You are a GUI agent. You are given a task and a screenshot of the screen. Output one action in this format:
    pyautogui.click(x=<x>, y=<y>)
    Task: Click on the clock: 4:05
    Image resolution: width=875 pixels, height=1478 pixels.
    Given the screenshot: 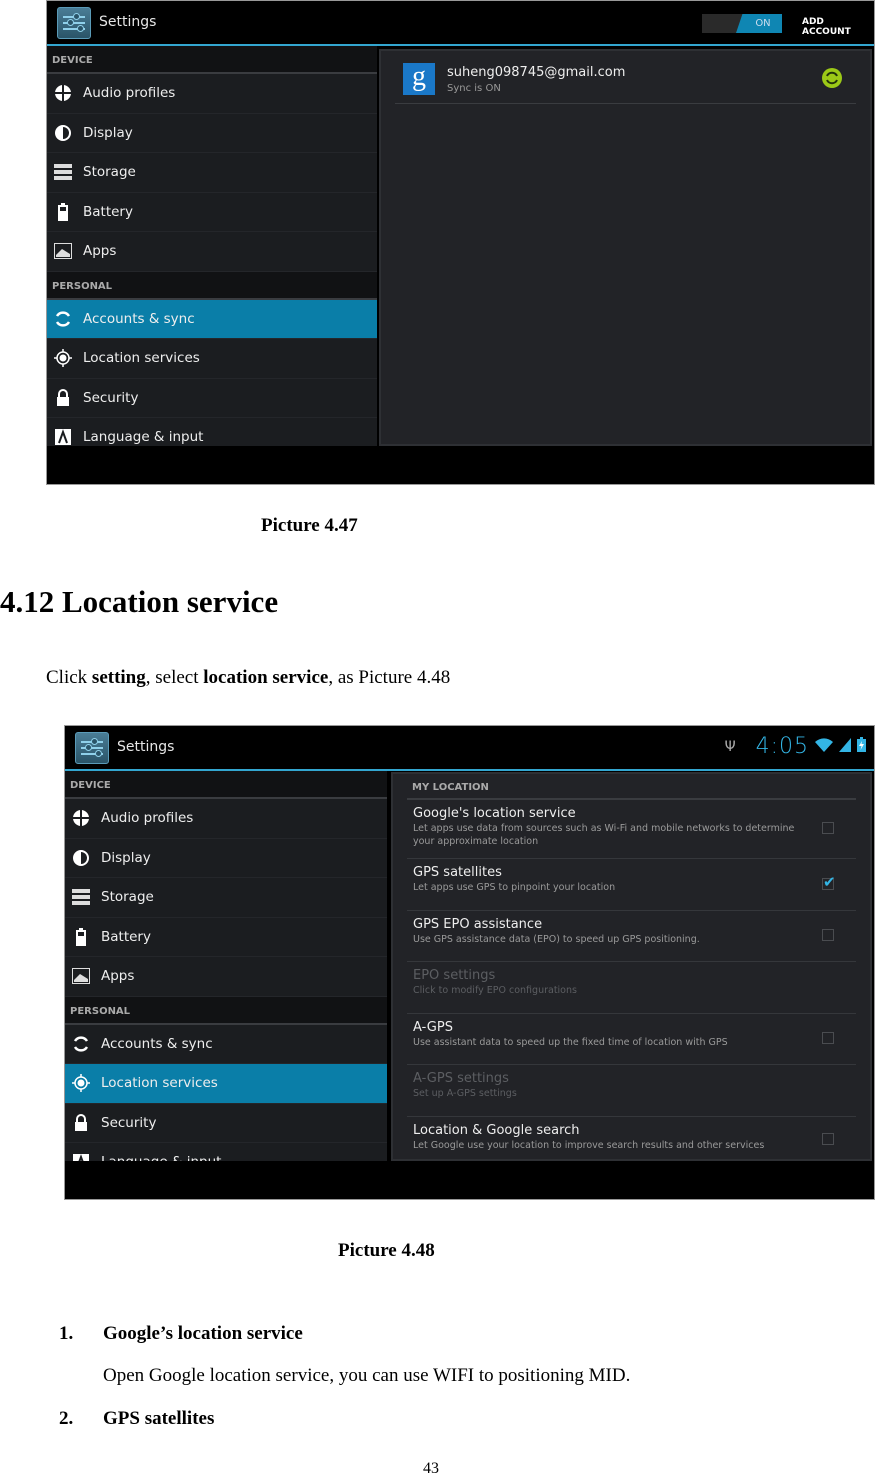 What is the action you would take?
    pyautogui.click(x=782, y=746)
    